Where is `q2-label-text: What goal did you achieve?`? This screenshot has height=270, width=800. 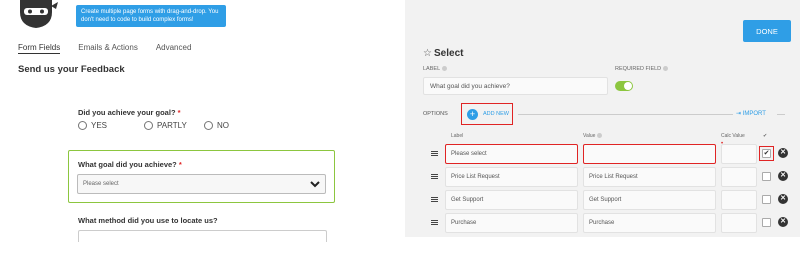 q2-label-text: What goal did you achieve? is located at coordinates (127, 164).